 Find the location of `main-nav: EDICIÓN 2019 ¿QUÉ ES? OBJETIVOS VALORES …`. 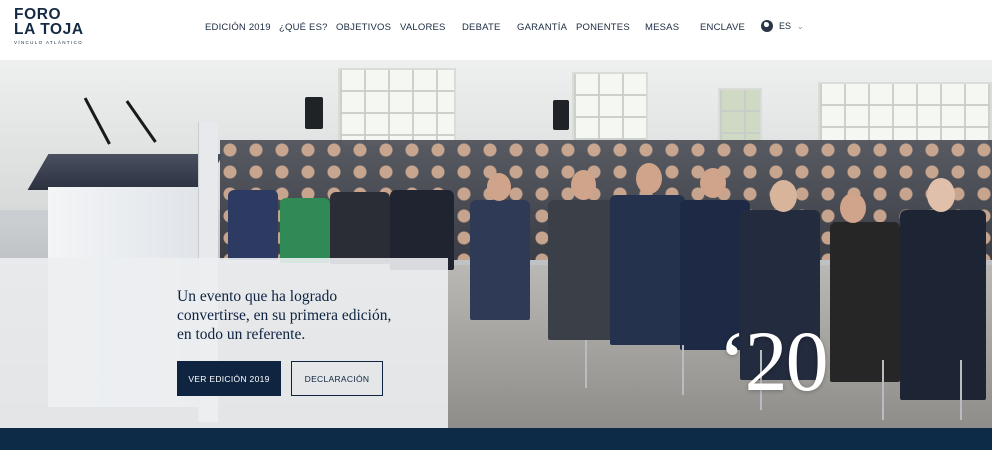

main-nav: EDICIÓN 2019 ¿QUÉ ES? OBJETIVOS VALORES … is located at coordinates (496, 30).